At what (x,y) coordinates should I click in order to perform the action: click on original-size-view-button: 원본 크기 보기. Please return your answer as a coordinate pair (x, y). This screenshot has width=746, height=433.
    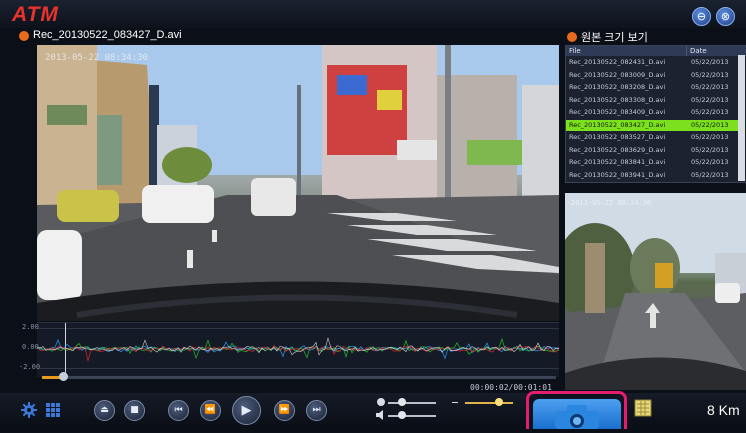
    Looking at the image, I should click on (614, 37).